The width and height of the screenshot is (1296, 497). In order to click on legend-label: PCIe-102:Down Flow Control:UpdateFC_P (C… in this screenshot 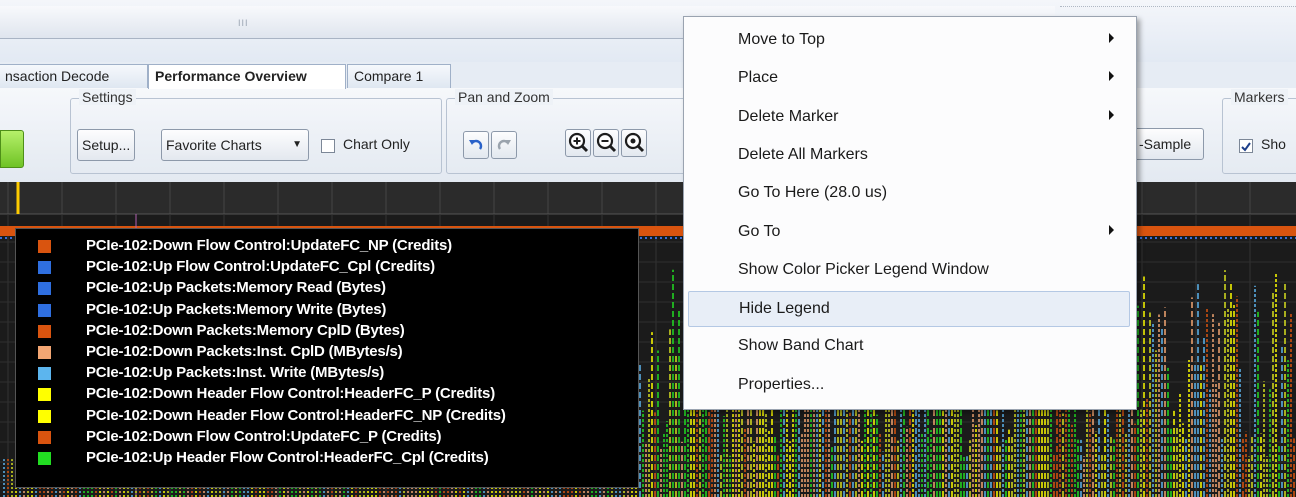, I will do `click(264, 436)`.